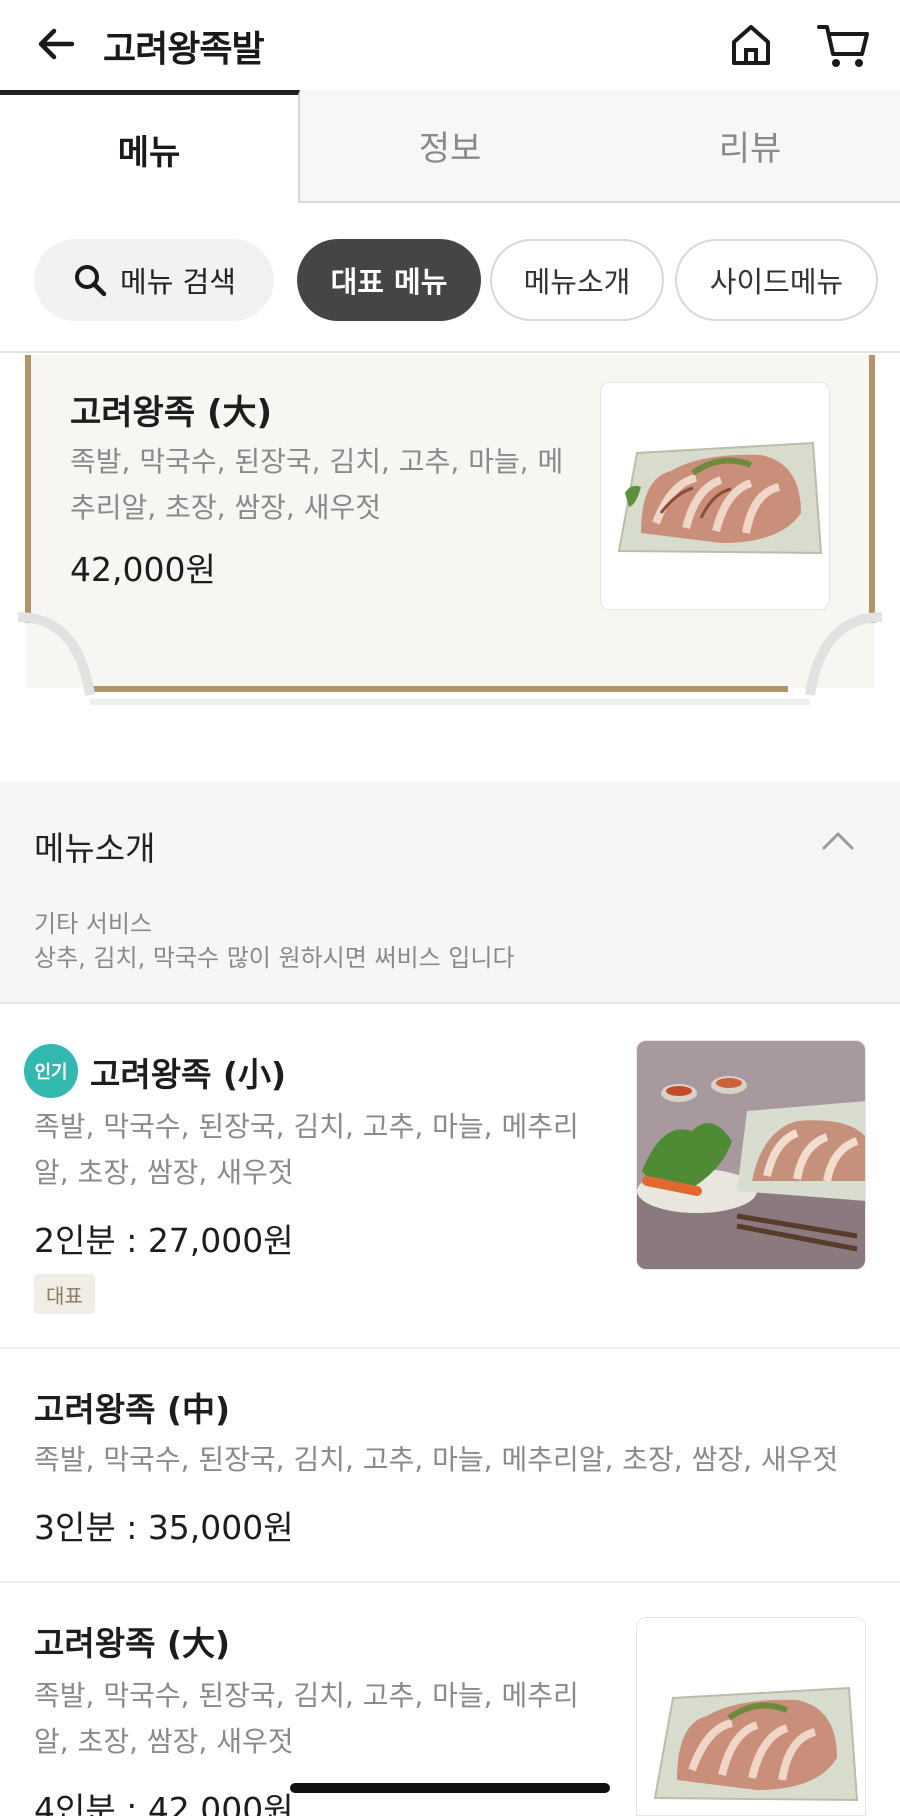  Describe the element at coordinates (450, 1788) in the screenshot. I see `home-indicator` at that location.